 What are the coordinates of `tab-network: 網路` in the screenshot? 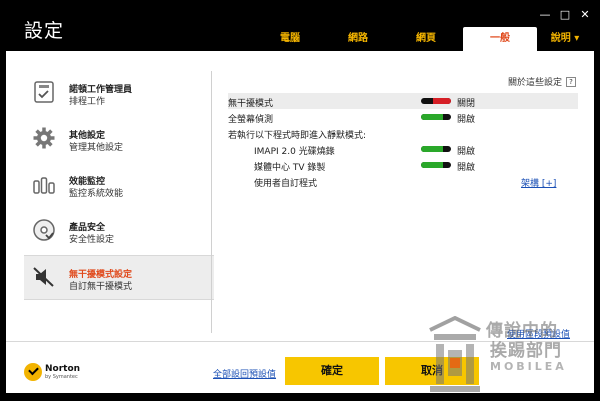 It's located at (358, 39).